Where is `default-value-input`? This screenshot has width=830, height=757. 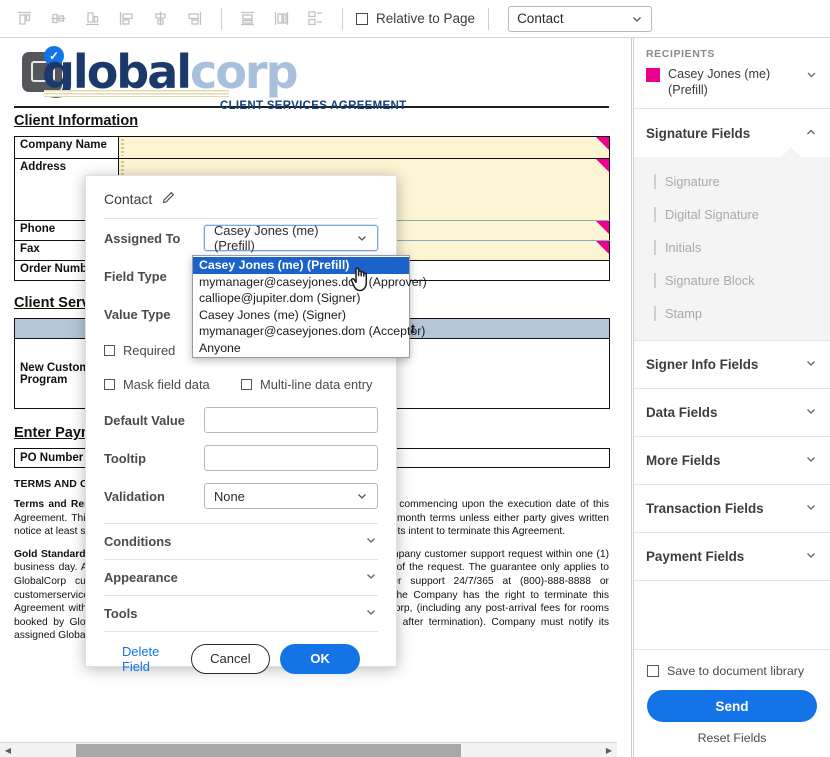
default-value-input is located at coordinates (291, 420).